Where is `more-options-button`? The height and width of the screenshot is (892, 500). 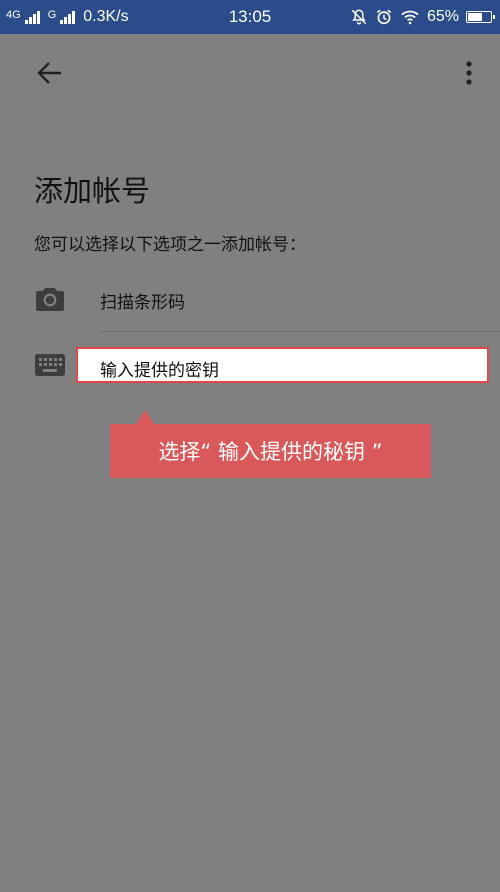 more-options-button is located at coordinates (469, 73).